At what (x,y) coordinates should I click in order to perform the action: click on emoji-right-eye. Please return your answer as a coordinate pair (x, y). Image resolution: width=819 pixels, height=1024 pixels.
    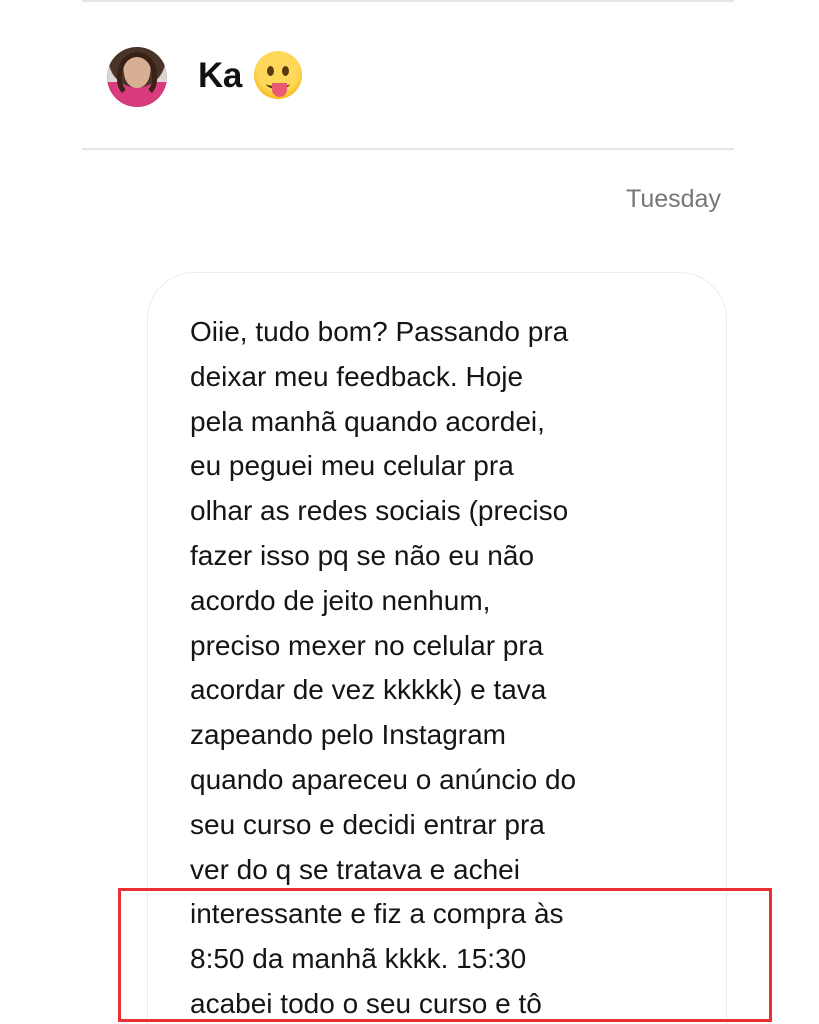
    Looking at the image, I should click on (285, 71).